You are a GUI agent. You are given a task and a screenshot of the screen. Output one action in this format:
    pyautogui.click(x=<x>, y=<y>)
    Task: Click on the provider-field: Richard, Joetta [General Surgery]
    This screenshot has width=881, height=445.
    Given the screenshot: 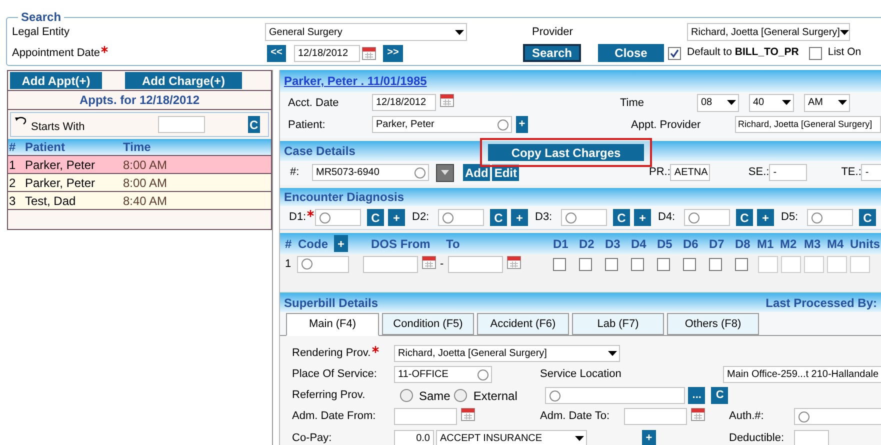 What is the action you would take?
    pyautogui.click(x=808, y=125)
    